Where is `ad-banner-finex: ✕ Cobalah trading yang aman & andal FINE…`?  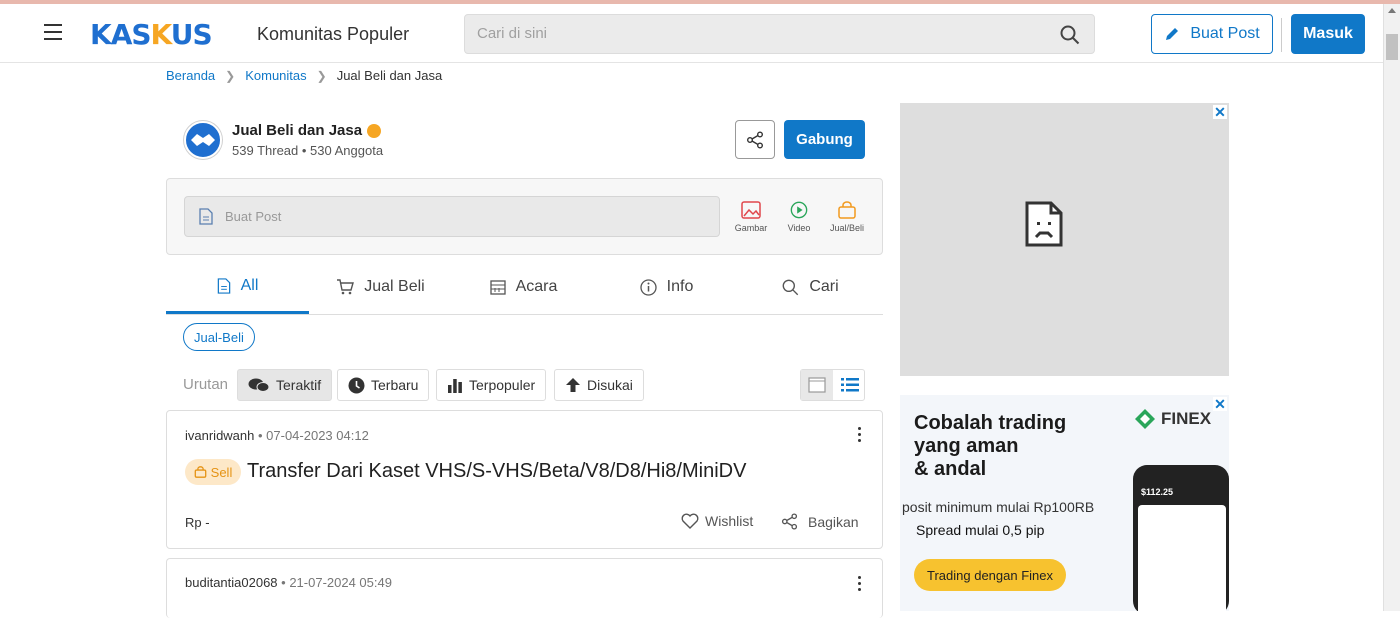 ad-banner-finex: ✕ Cobalah trading yang aman & andal FINE… is located at coordinates (1064, 503).